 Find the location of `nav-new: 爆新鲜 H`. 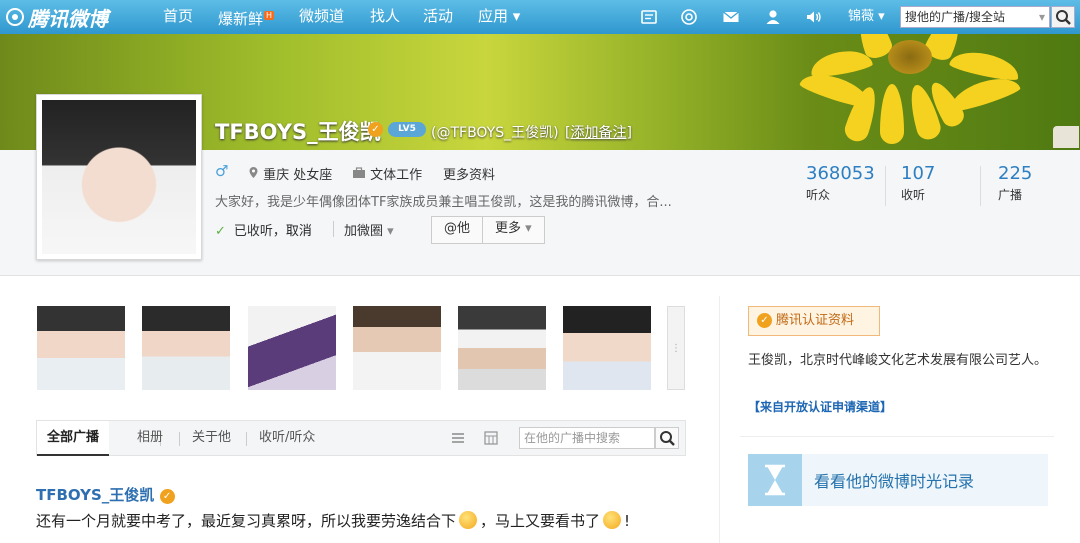

nav-new: 爆新鲜 H is located at coordinates (246, 17).